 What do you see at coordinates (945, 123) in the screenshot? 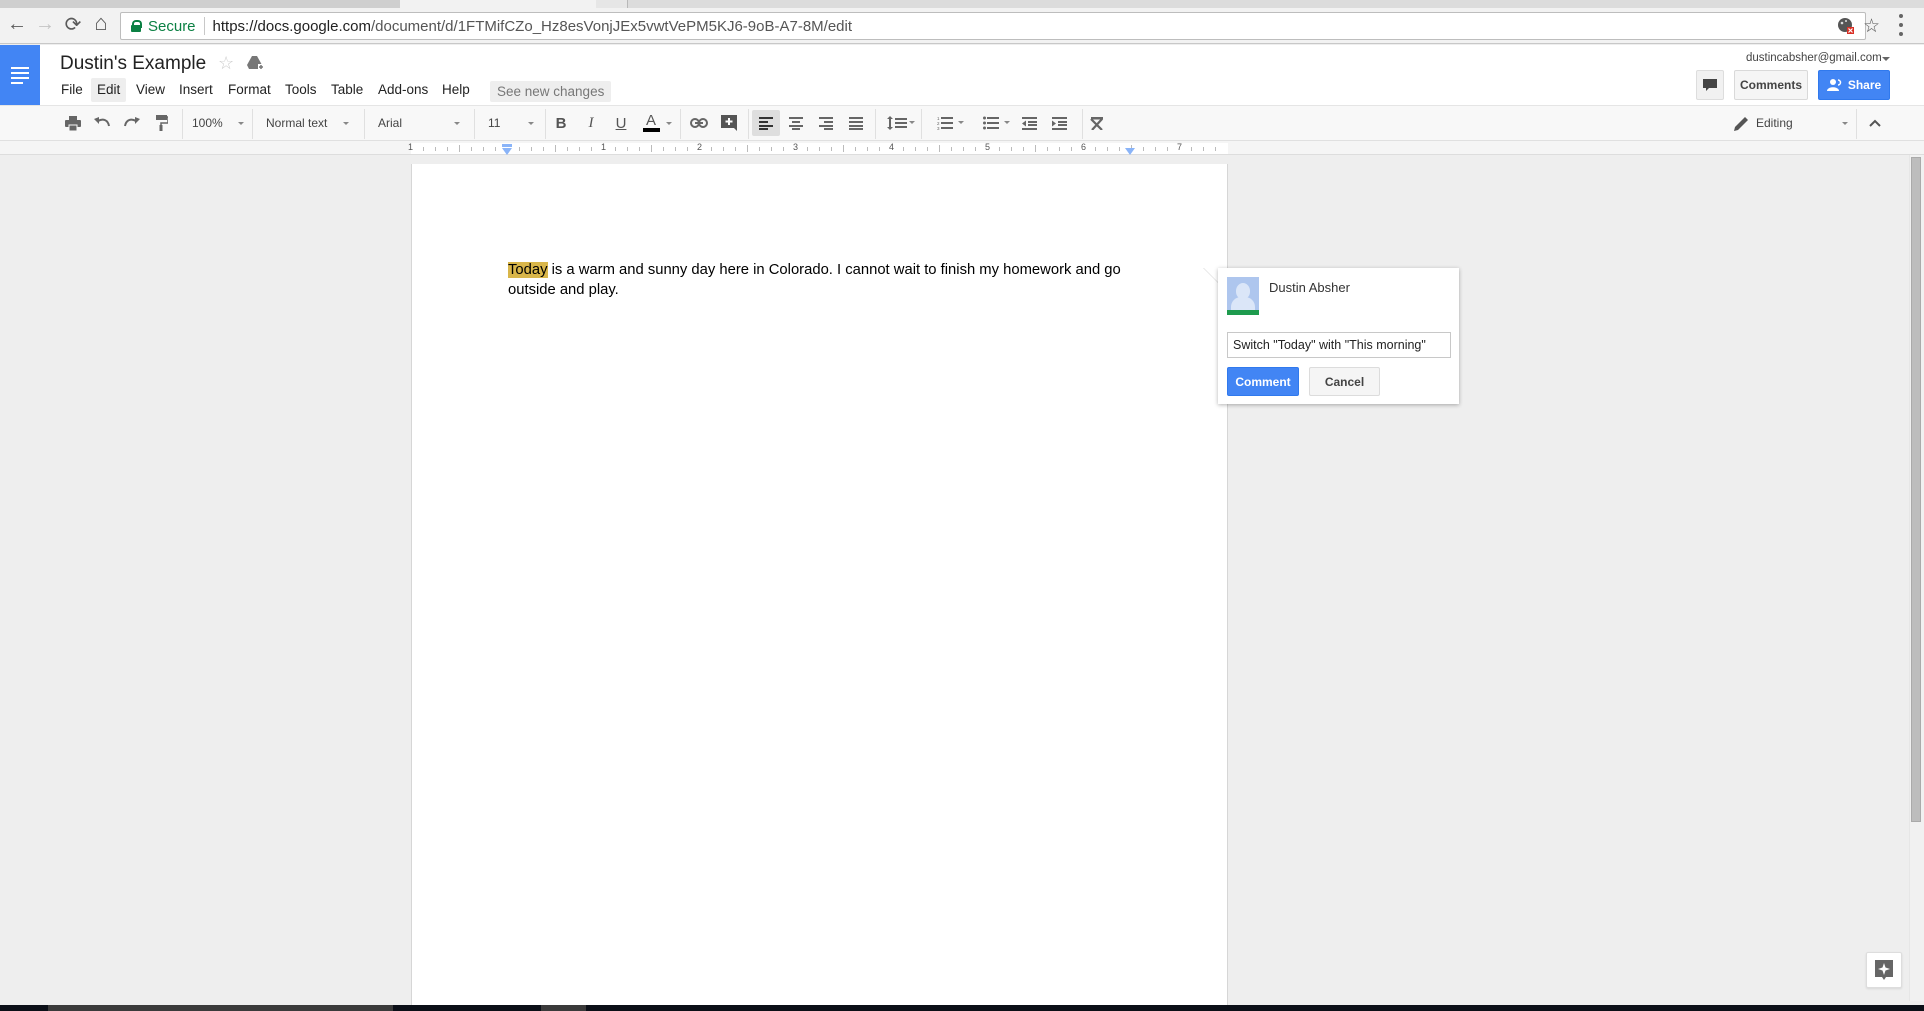
I see `numbered-list-button: 123` at bounding box center [945, 123].